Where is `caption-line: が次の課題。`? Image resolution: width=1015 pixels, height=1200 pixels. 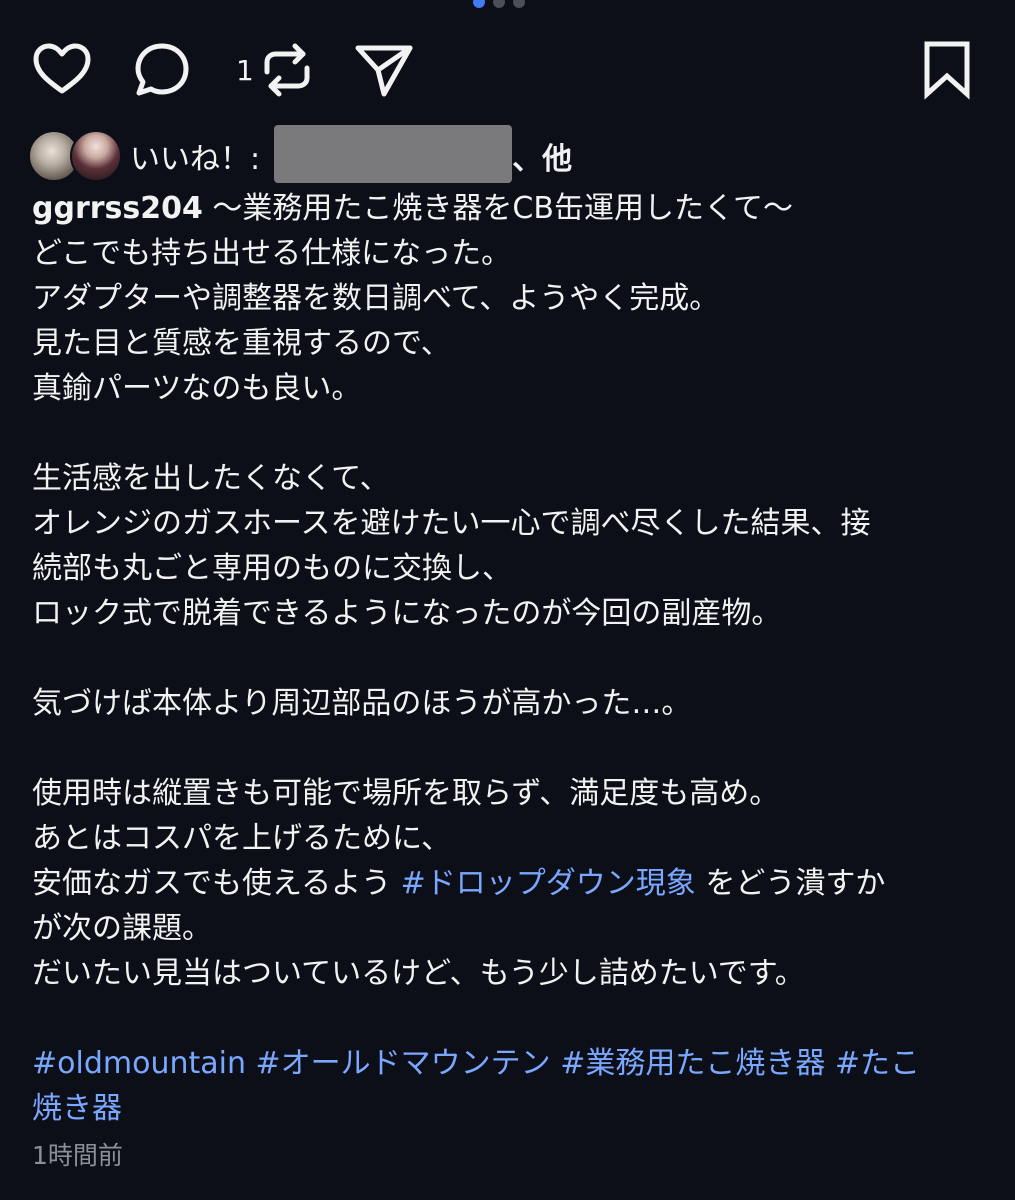 caption-line: が次の課題。 is located at coordinates (122, 928).